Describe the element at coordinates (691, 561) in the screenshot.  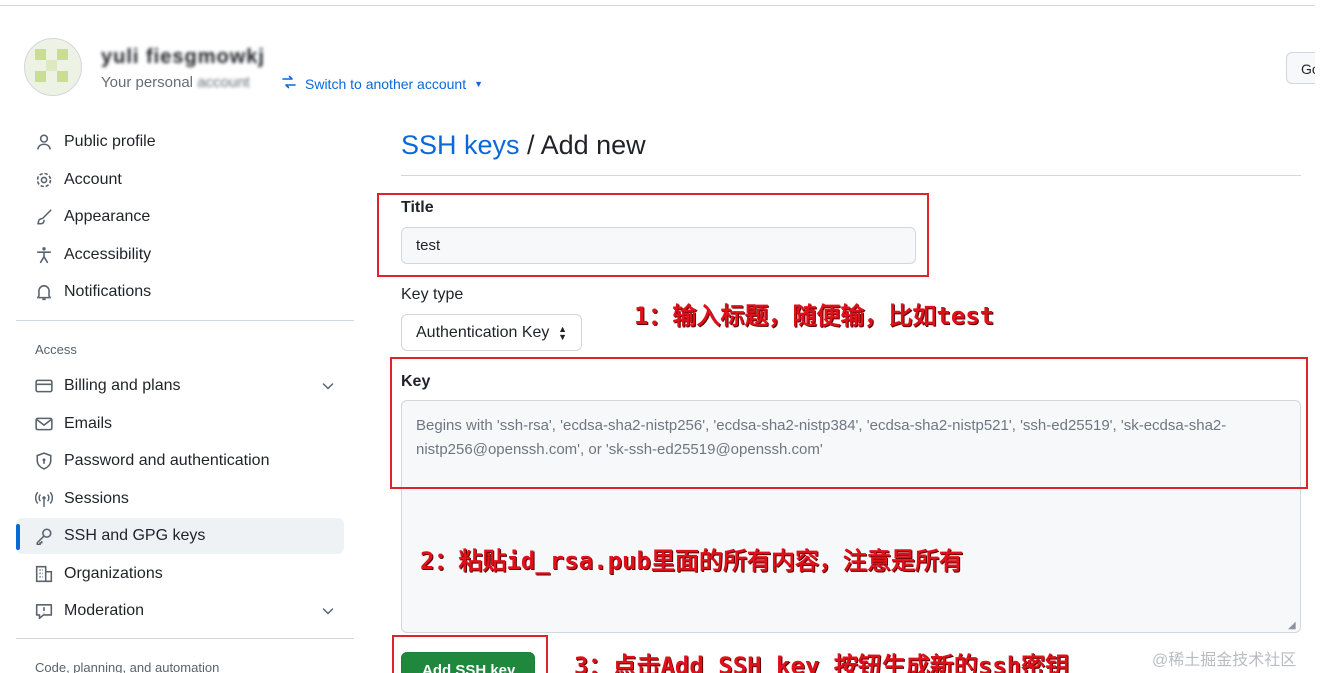
I see `annotation-note-2: 2：粘贴id_rsa.pub里面的所有内容，注意是所有` at that location.